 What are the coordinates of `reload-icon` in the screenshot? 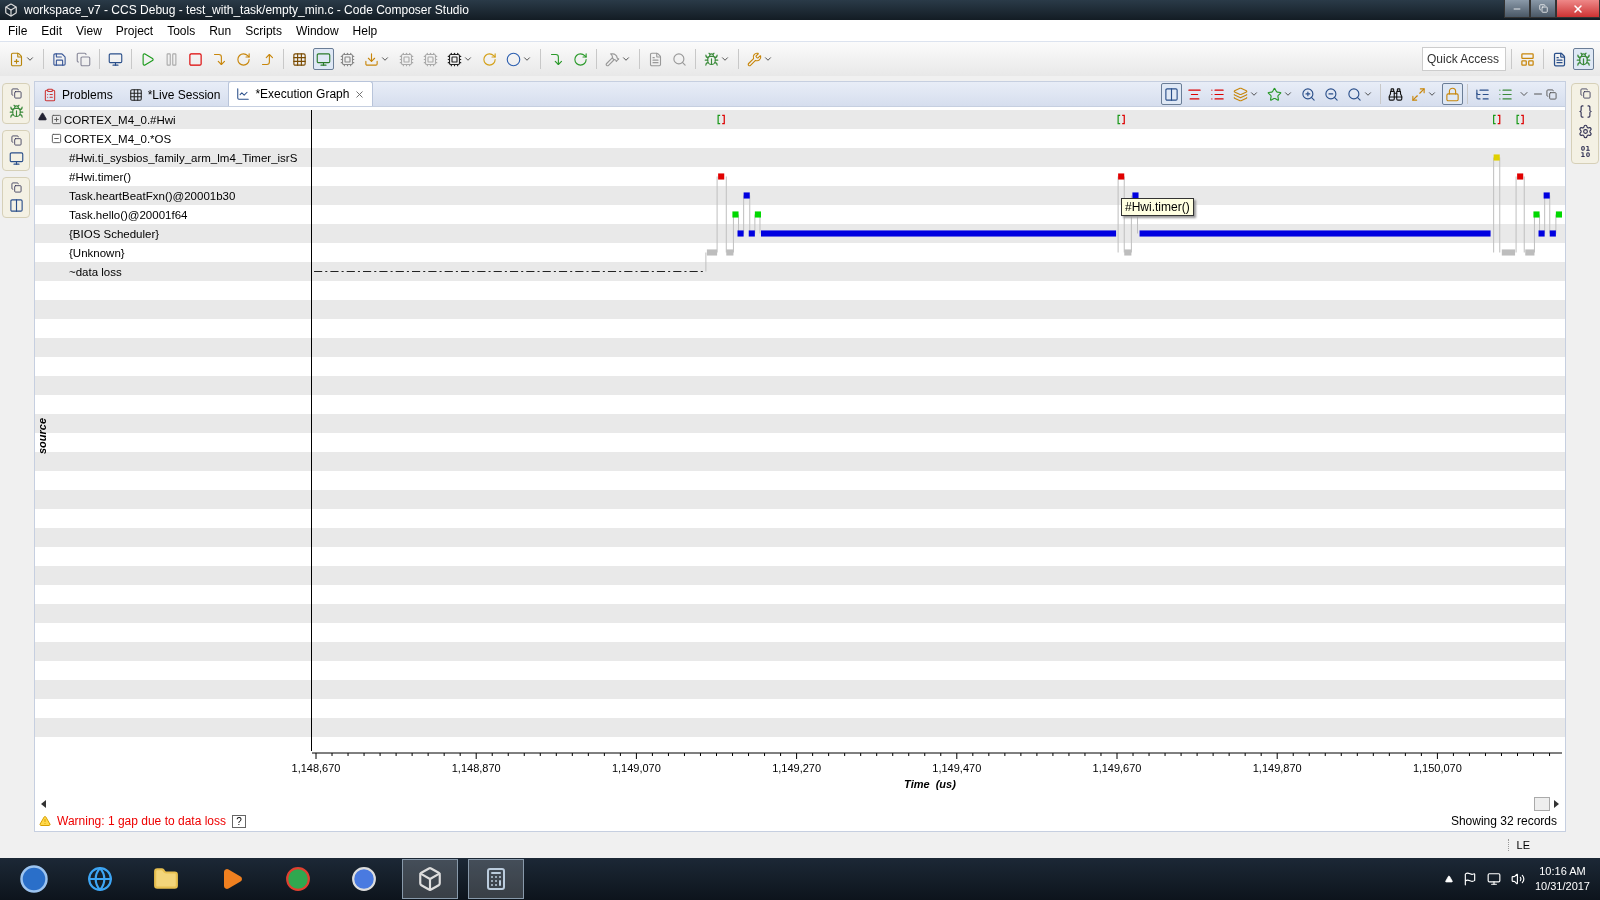 It's located at (489, 59).